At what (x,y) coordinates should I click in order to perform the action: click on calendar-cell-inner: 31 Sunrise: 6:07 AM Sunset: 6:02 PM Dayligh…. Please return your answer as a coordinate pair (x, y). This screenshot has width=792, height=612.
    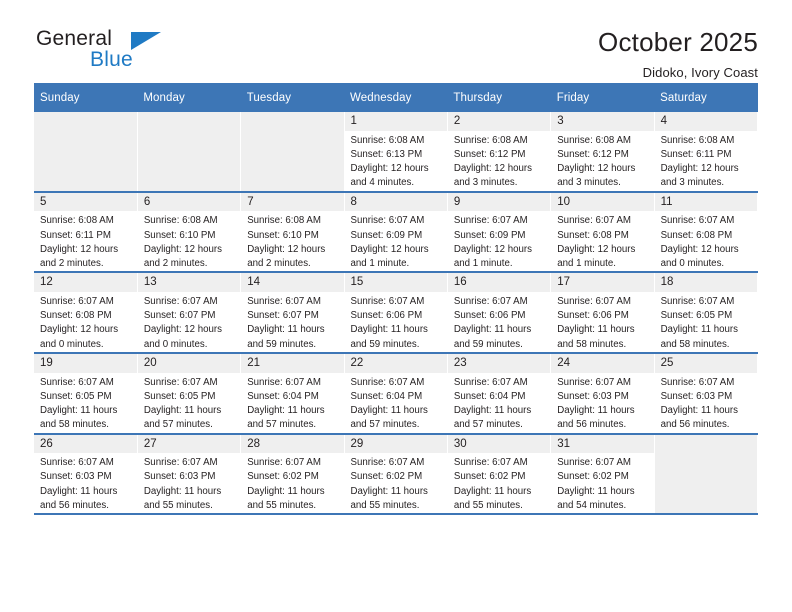
    Looking at the image, I should click on (602, 474).